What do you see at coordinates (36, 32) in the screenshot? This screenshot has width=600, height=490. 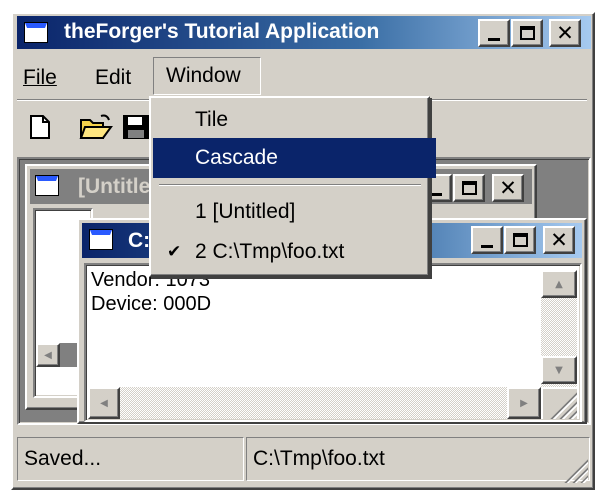 I see `app-icon` at bounding box center [36, 32].